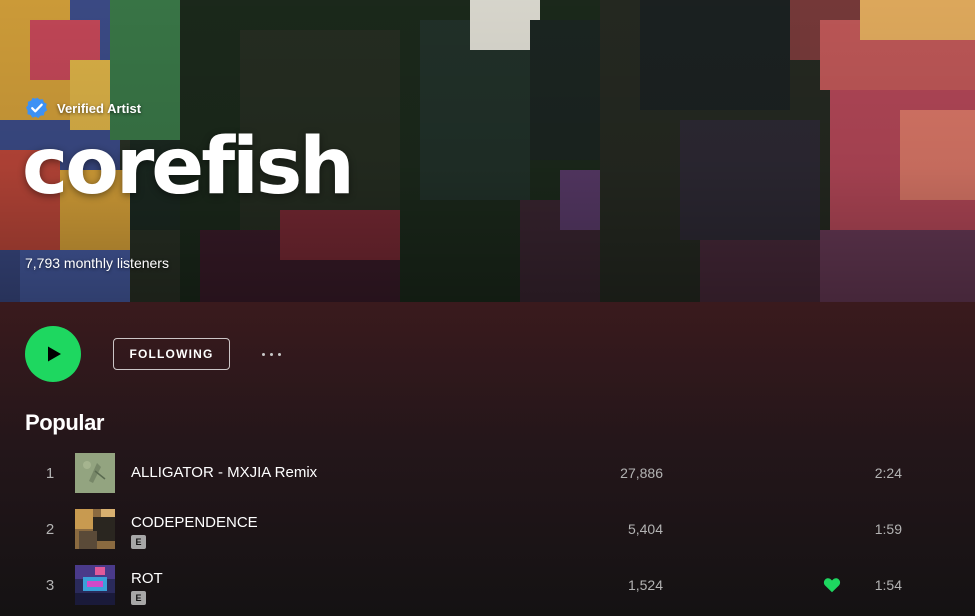 Image resolution: width=975 pixels, height=616 pixels. What do you see at coordinates (487, 535) in the screenshot?
I see `track-row: 2 CODEPENDENCE E 5,404 1:59` at bounding box center [487, 535].